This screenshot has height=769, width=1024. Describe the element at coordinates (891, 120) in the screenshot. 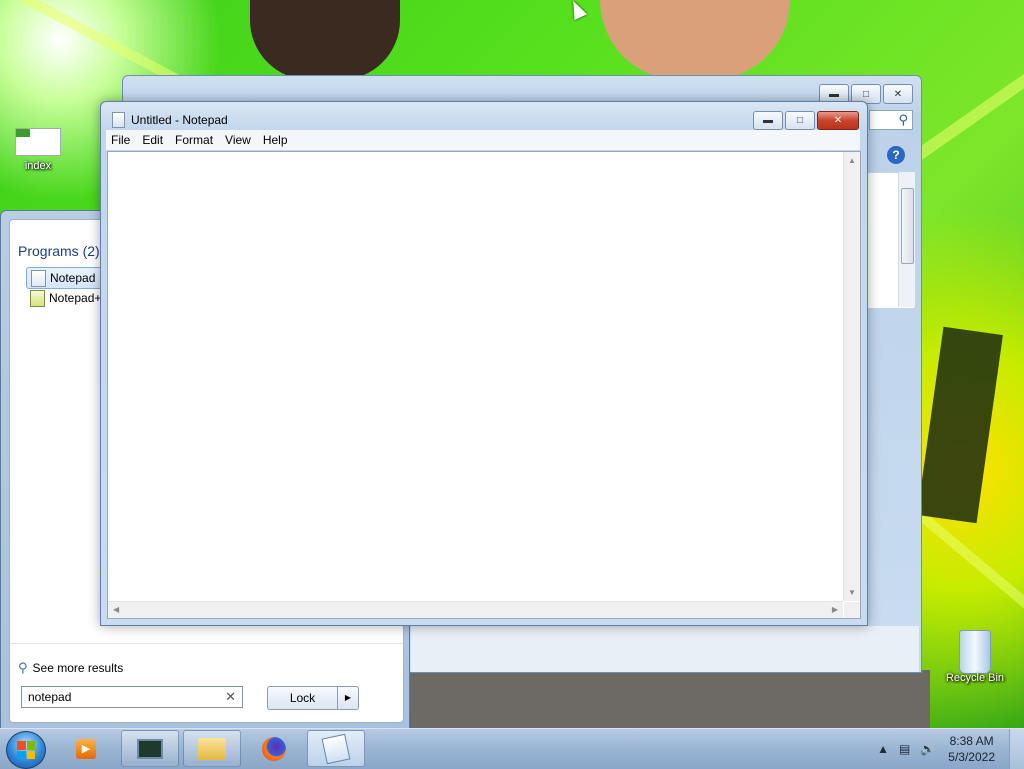

I see `search-box: ⚲` at that location.